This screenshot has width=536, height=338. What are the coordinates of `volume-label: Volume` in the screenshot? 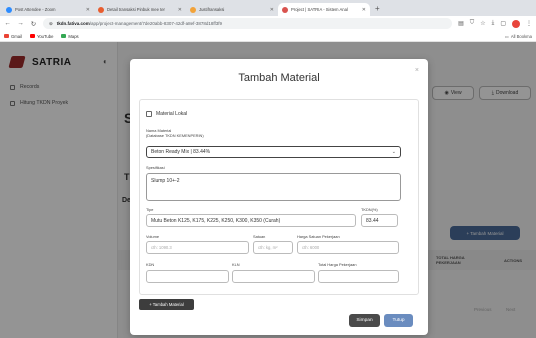 It's located at (152, 236).